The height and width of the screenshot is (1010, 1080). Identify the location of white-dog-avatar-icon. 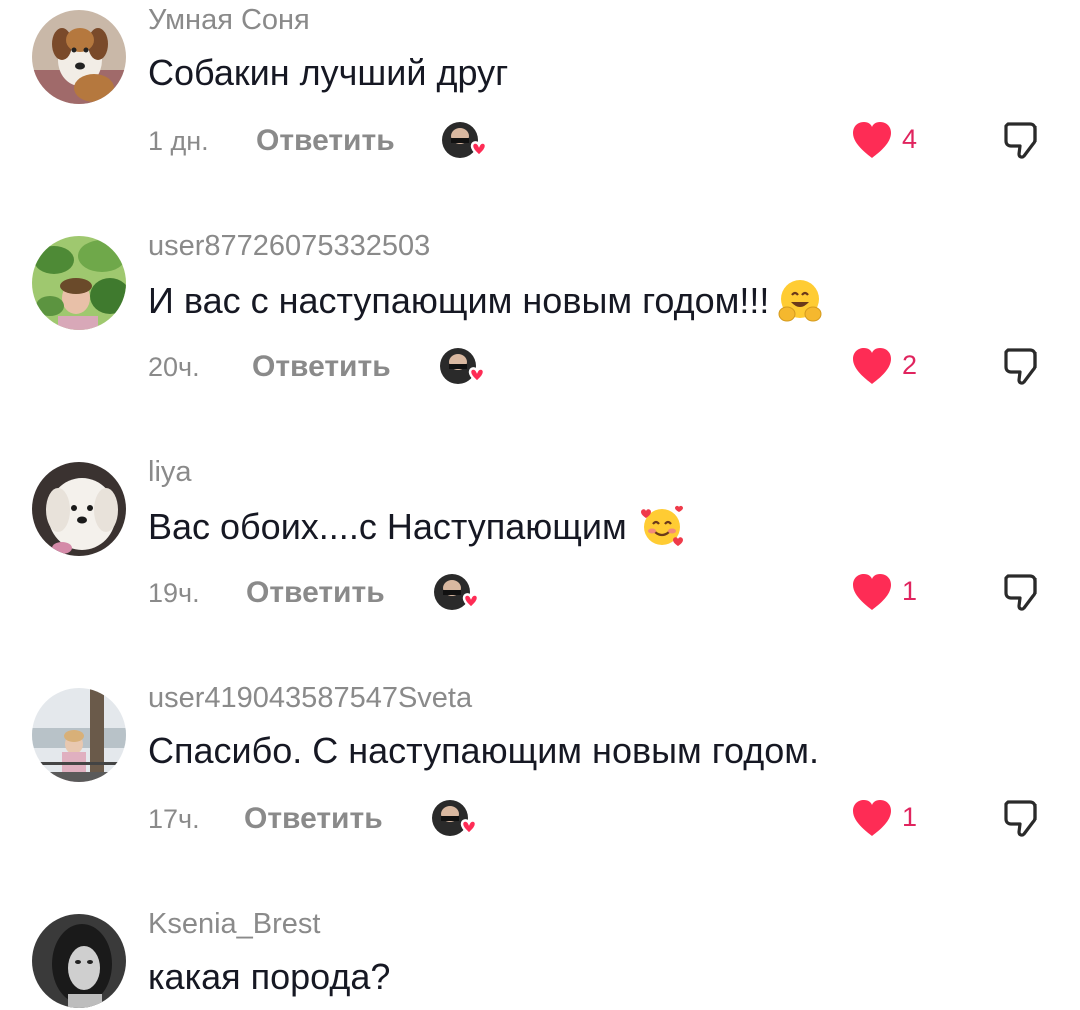
(79, 509).